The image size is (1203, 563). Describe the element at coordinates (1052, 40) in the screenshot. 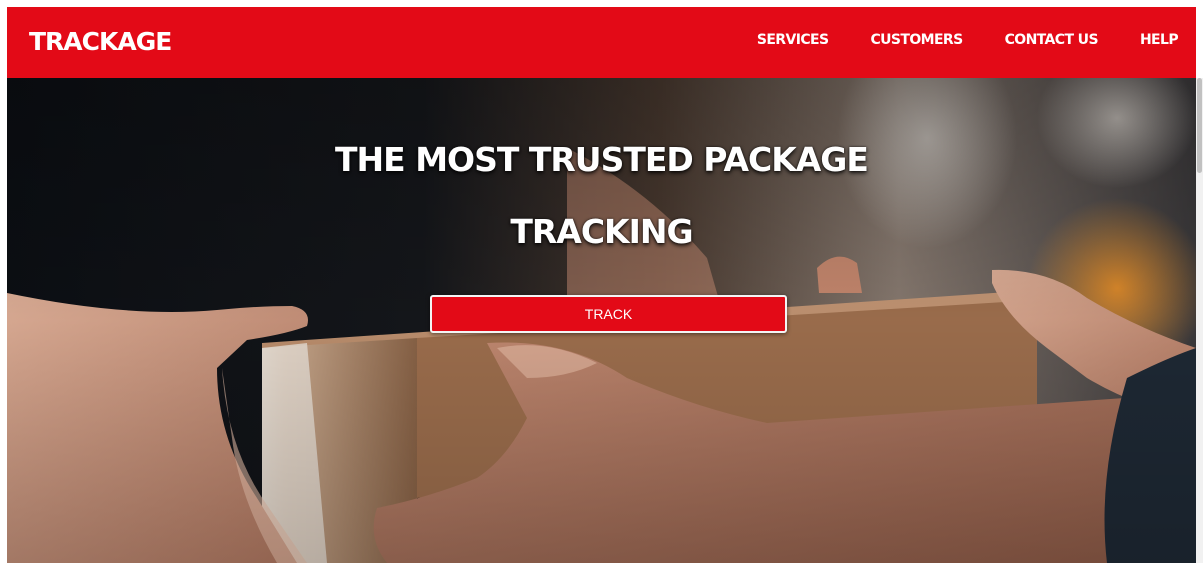

I see `nav-link-contact-us: CONTACT US` at that location.